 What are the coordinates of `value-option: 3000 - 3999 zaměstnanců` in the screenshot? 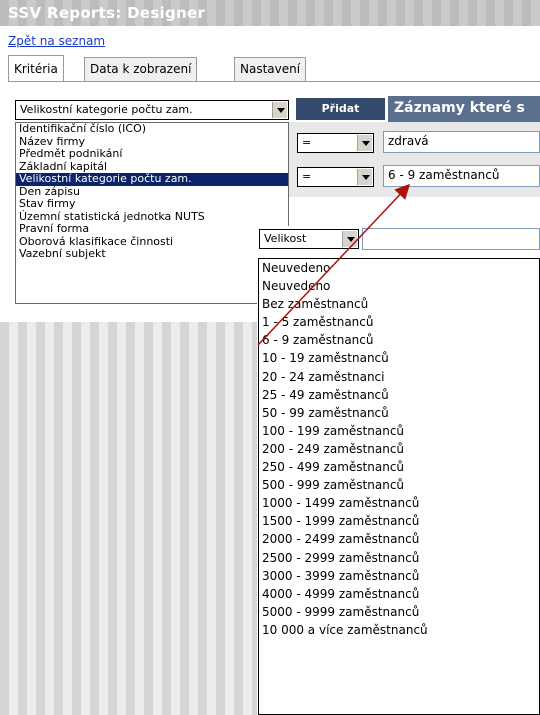 It's located at (399, 576).